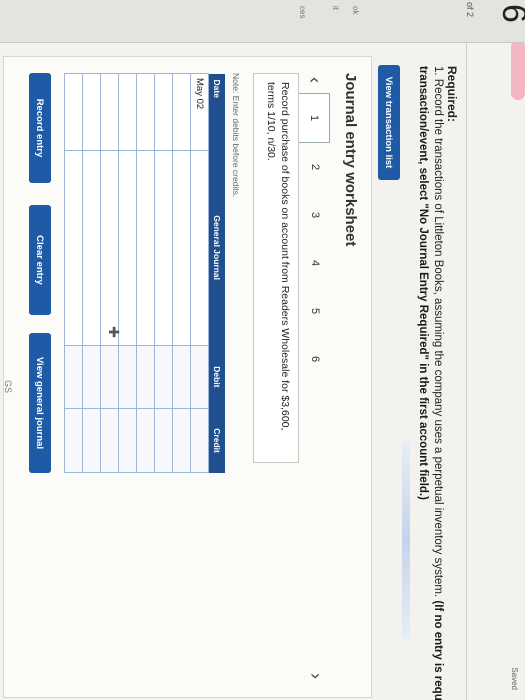  Describe the element at coordinates (216, 377) in the screenshot. I see `col-debit: Debit` at that location.